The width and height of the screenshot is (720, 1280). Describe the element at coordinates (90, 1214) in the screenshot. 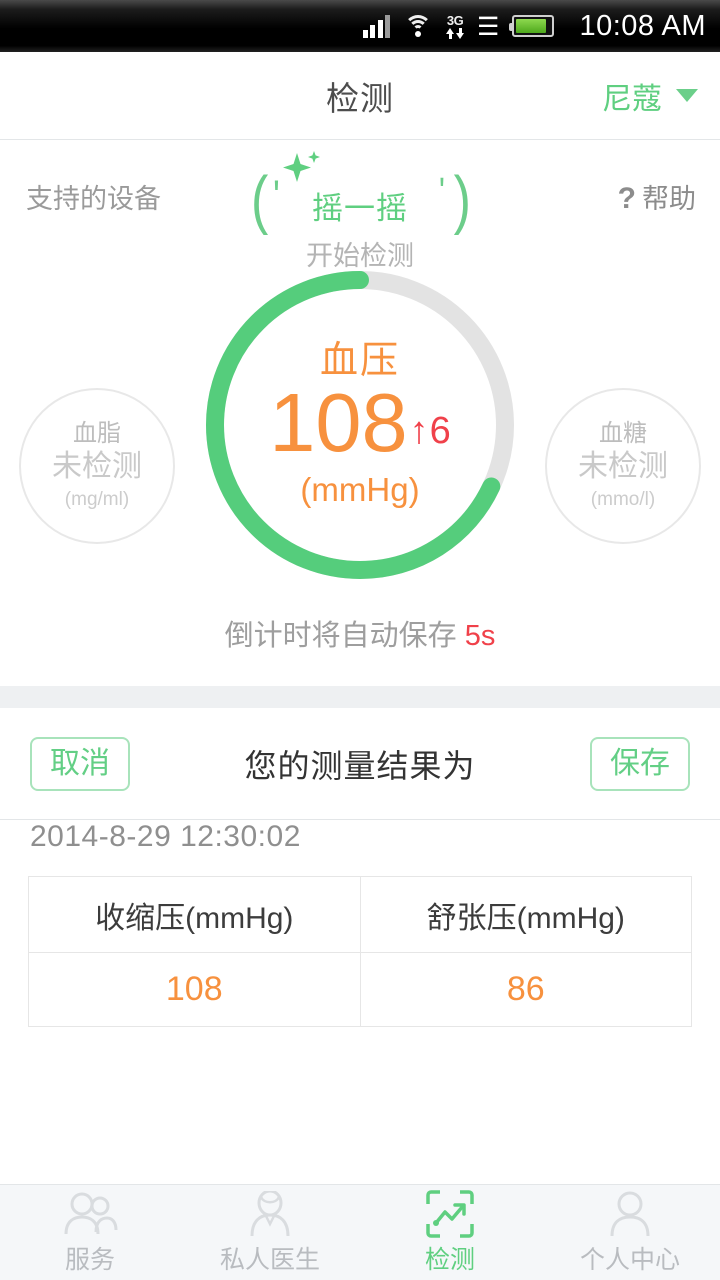

I see `people-icon` at that location.